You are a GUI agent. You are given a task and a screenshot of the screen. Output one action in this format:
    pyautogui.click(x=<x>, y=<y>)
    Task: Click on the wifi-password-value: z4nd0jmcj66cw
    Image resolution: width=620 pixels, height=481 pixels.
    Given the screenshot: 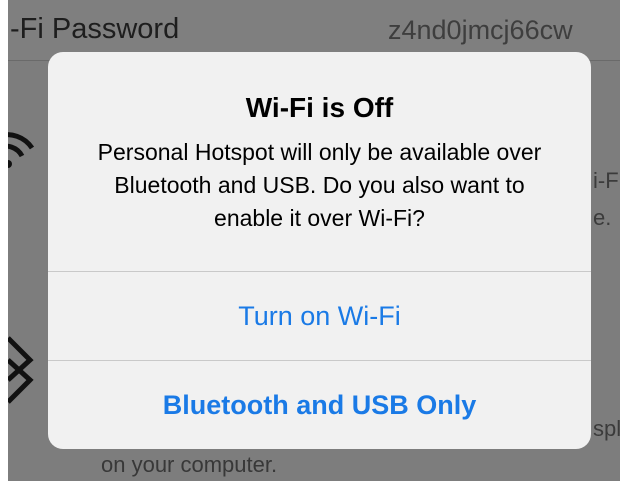 What is the action you would take?
    pyautogui.click(x=480, y=30)
    